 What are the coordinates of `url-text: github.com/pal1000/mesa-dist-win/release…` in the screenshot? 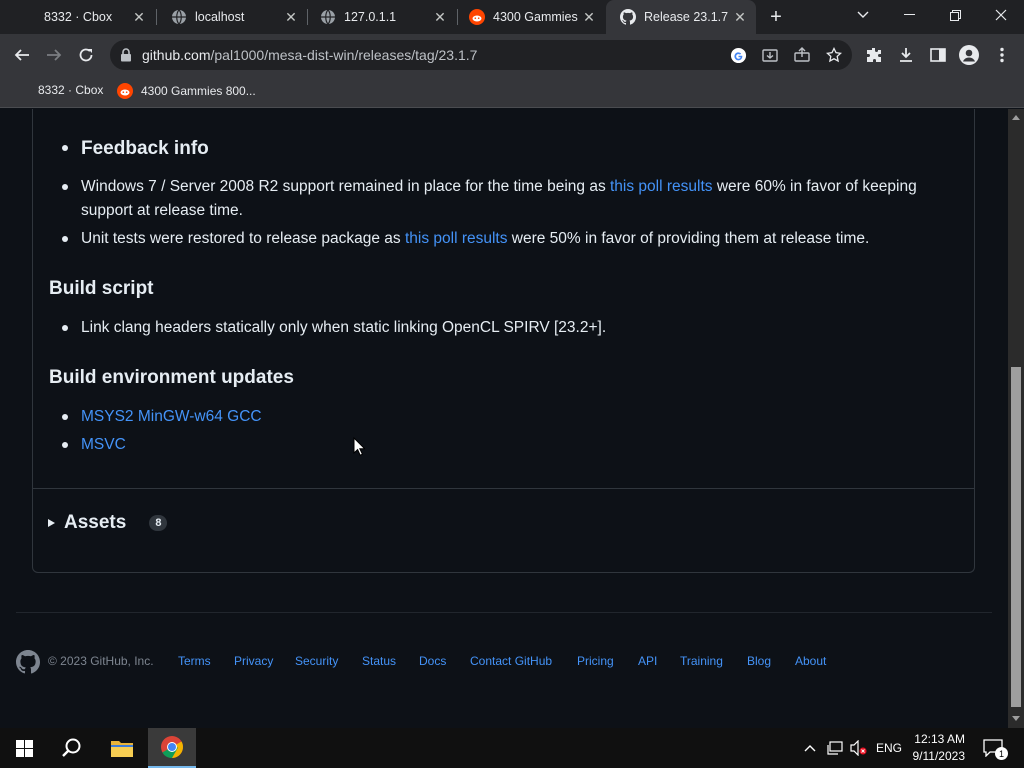 It's located at (309, 55).